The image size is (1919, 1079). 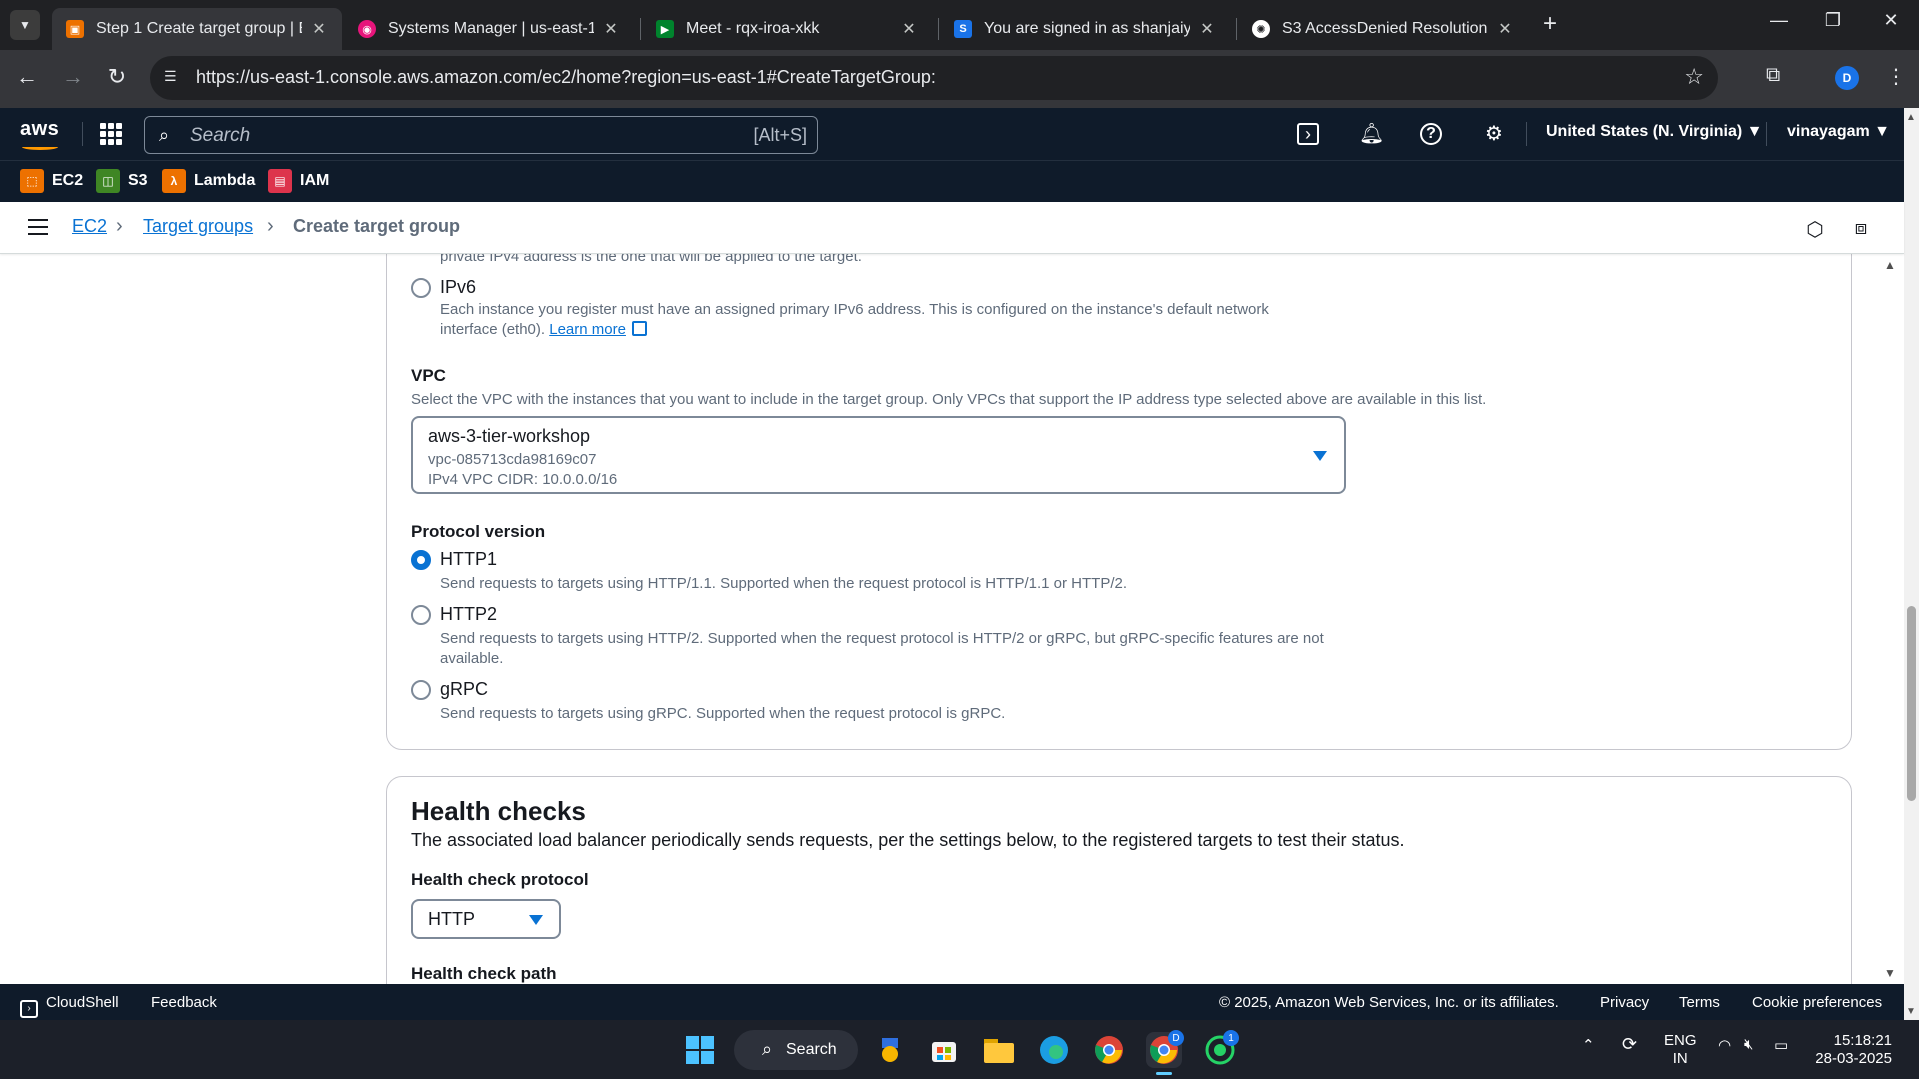 I want to click on cloudshell-icon: ›, so click(x=1308, y=134).